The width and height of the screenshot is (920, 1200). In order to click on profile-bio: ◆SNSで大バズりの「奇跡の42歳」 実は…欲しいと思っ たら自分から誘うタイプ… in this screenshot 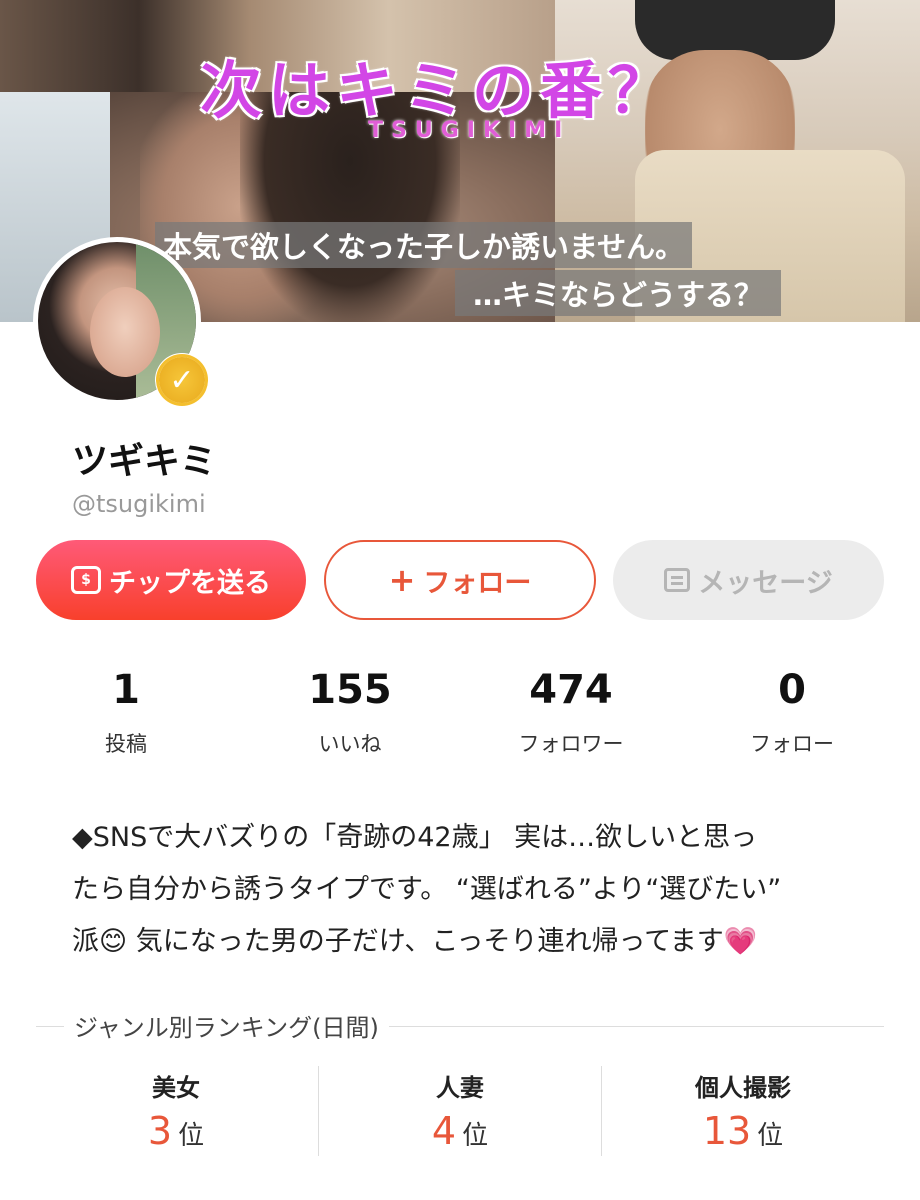, I will do `click(462, 886)`.